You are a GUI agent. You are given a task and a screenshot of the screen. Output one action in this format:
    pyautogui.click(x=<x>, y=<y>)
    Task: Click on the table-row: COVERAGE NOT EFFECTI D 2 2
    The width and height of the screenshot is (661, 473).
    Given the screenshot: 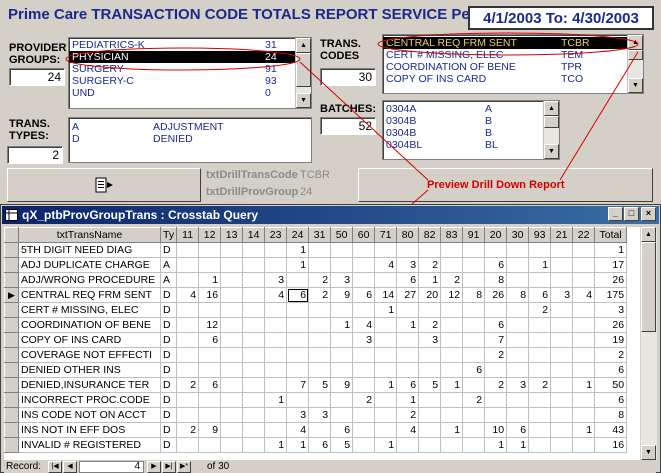 What is the action you would take?
    pyautogui.click(x=316, y=355)
    